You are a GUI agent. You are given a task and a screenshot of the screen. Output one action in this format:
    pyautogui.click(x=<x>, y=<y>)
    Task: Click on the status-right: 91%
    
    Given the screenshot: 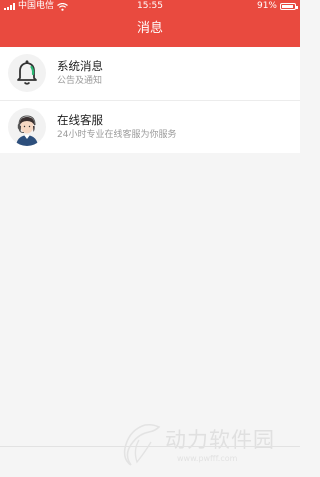 What is the action you would take?
    pyautogui.click(x=277, y=6)
    